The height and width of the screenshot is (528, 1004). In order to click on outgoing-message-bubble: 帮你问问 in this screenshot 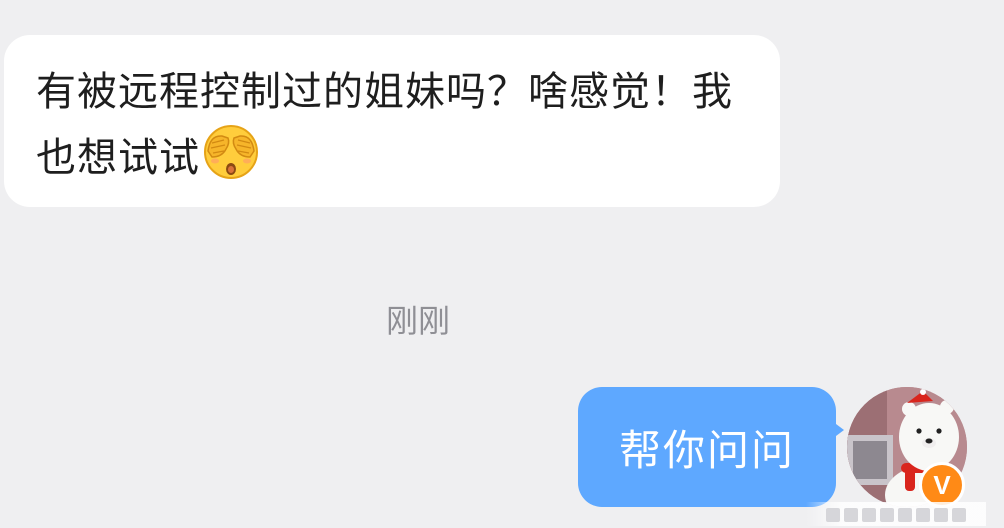, I will do `click(707, 447)`.